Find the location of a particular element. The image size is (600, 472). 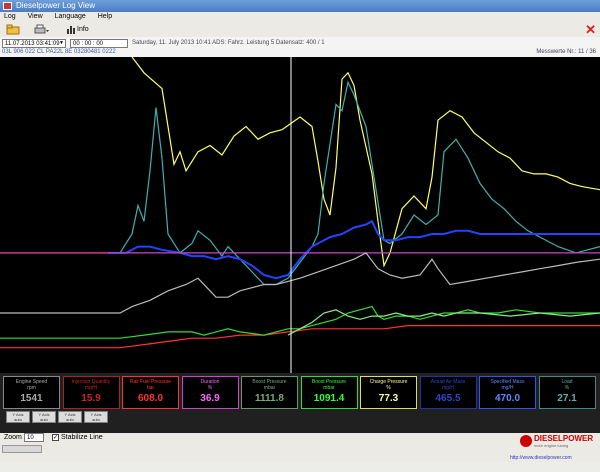

gauge-8: Specified Mass mg/H 470.0 is located at coordinates (507, 392).